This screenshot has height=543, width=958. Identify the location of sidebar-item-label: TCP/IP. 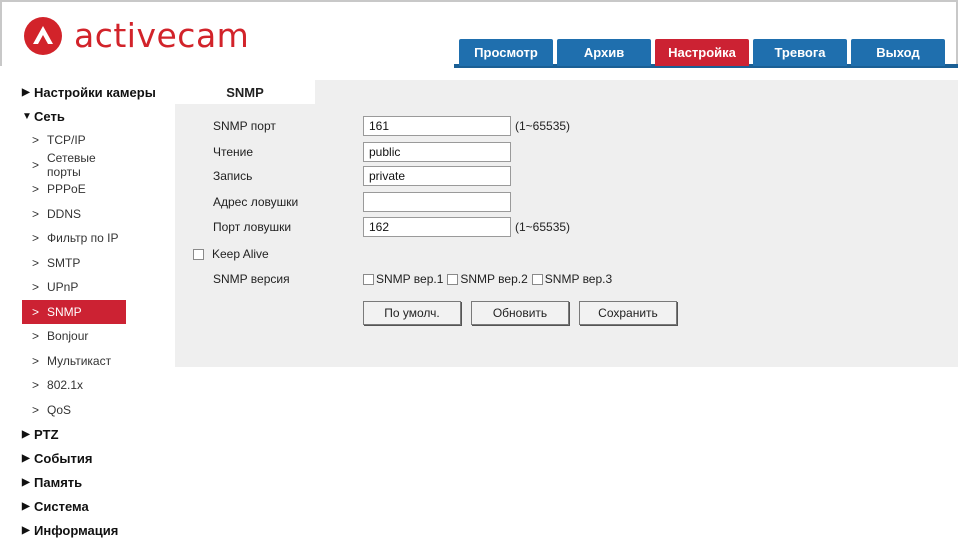
(66, 140).